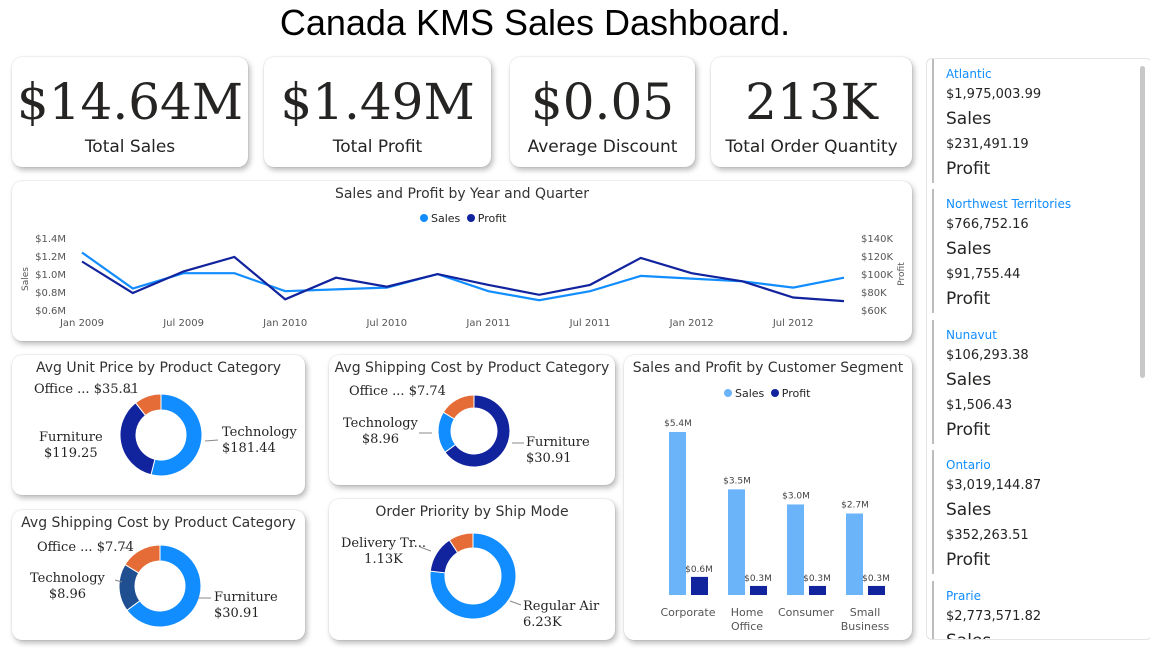 The image size is (1150, 657). I want to click on sales-line, so click(463, 276).